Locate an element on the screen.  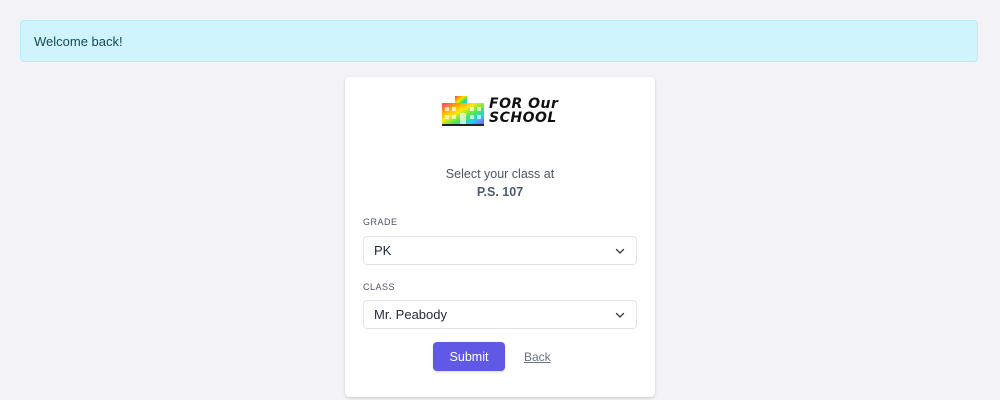
class-label: CLASS is located at coordinates (379, 287).